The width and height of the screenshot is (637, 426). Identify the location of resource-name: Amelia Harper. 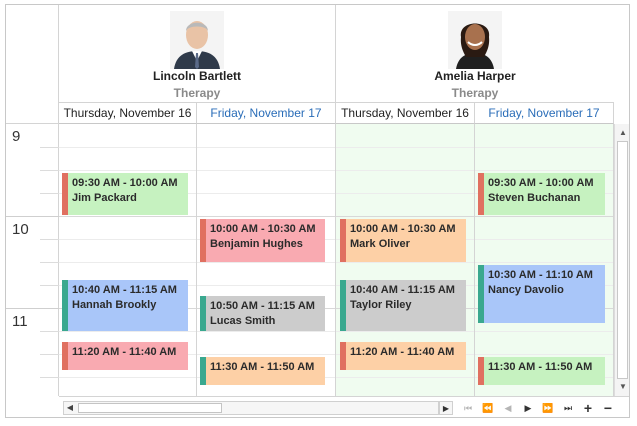
(475, 76).